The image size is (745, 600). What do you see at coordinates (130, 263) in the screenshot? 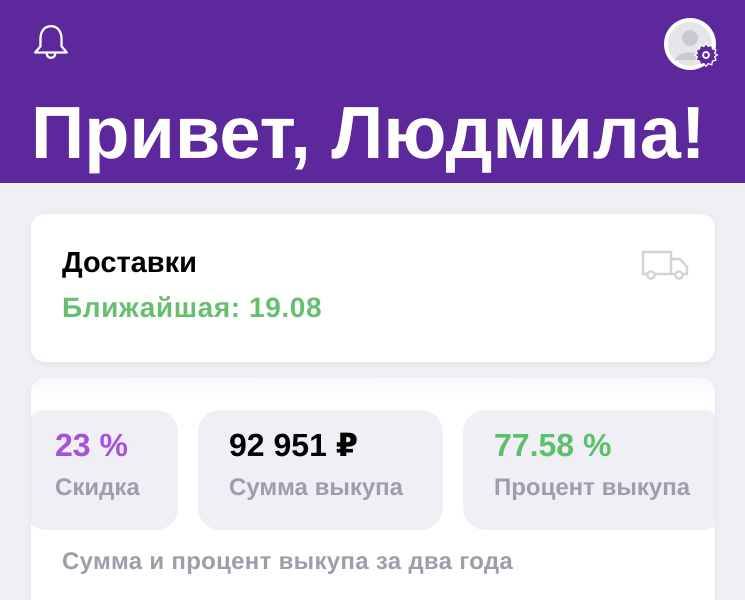
I see `delivery-title: Доставки` at bounding box center [130, 263].